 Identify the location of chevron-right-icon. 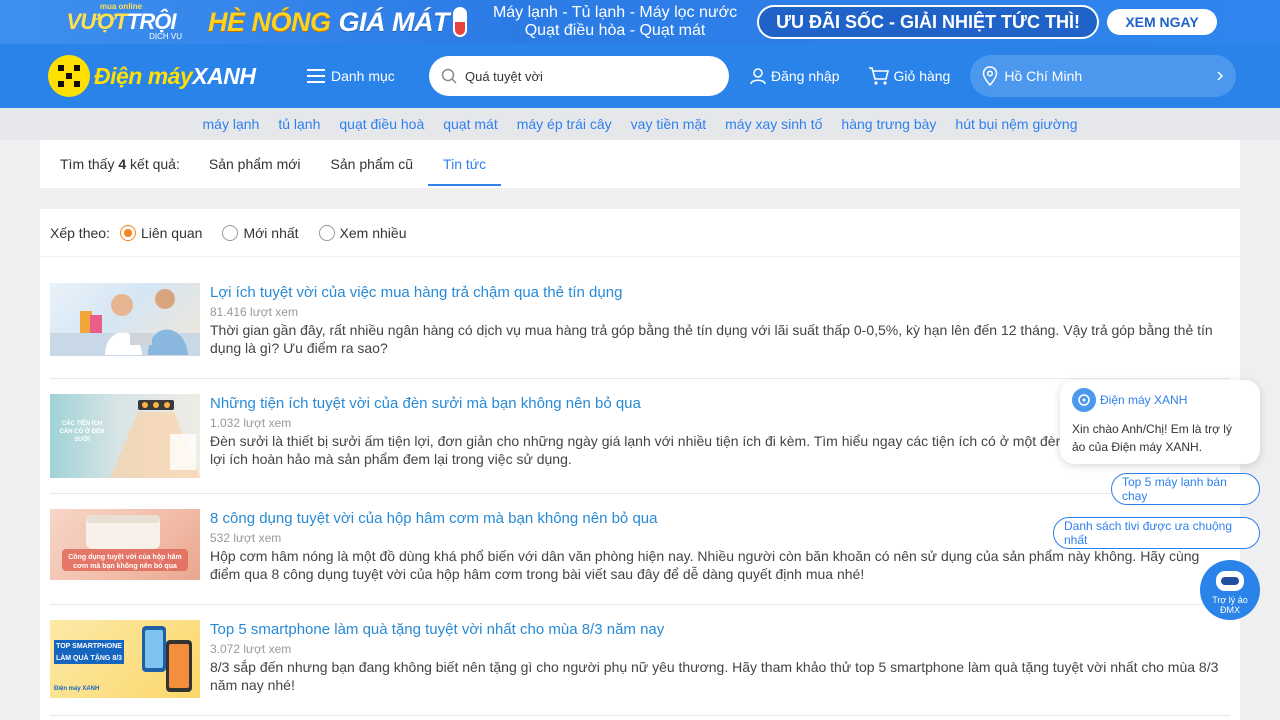
(1220, 76).